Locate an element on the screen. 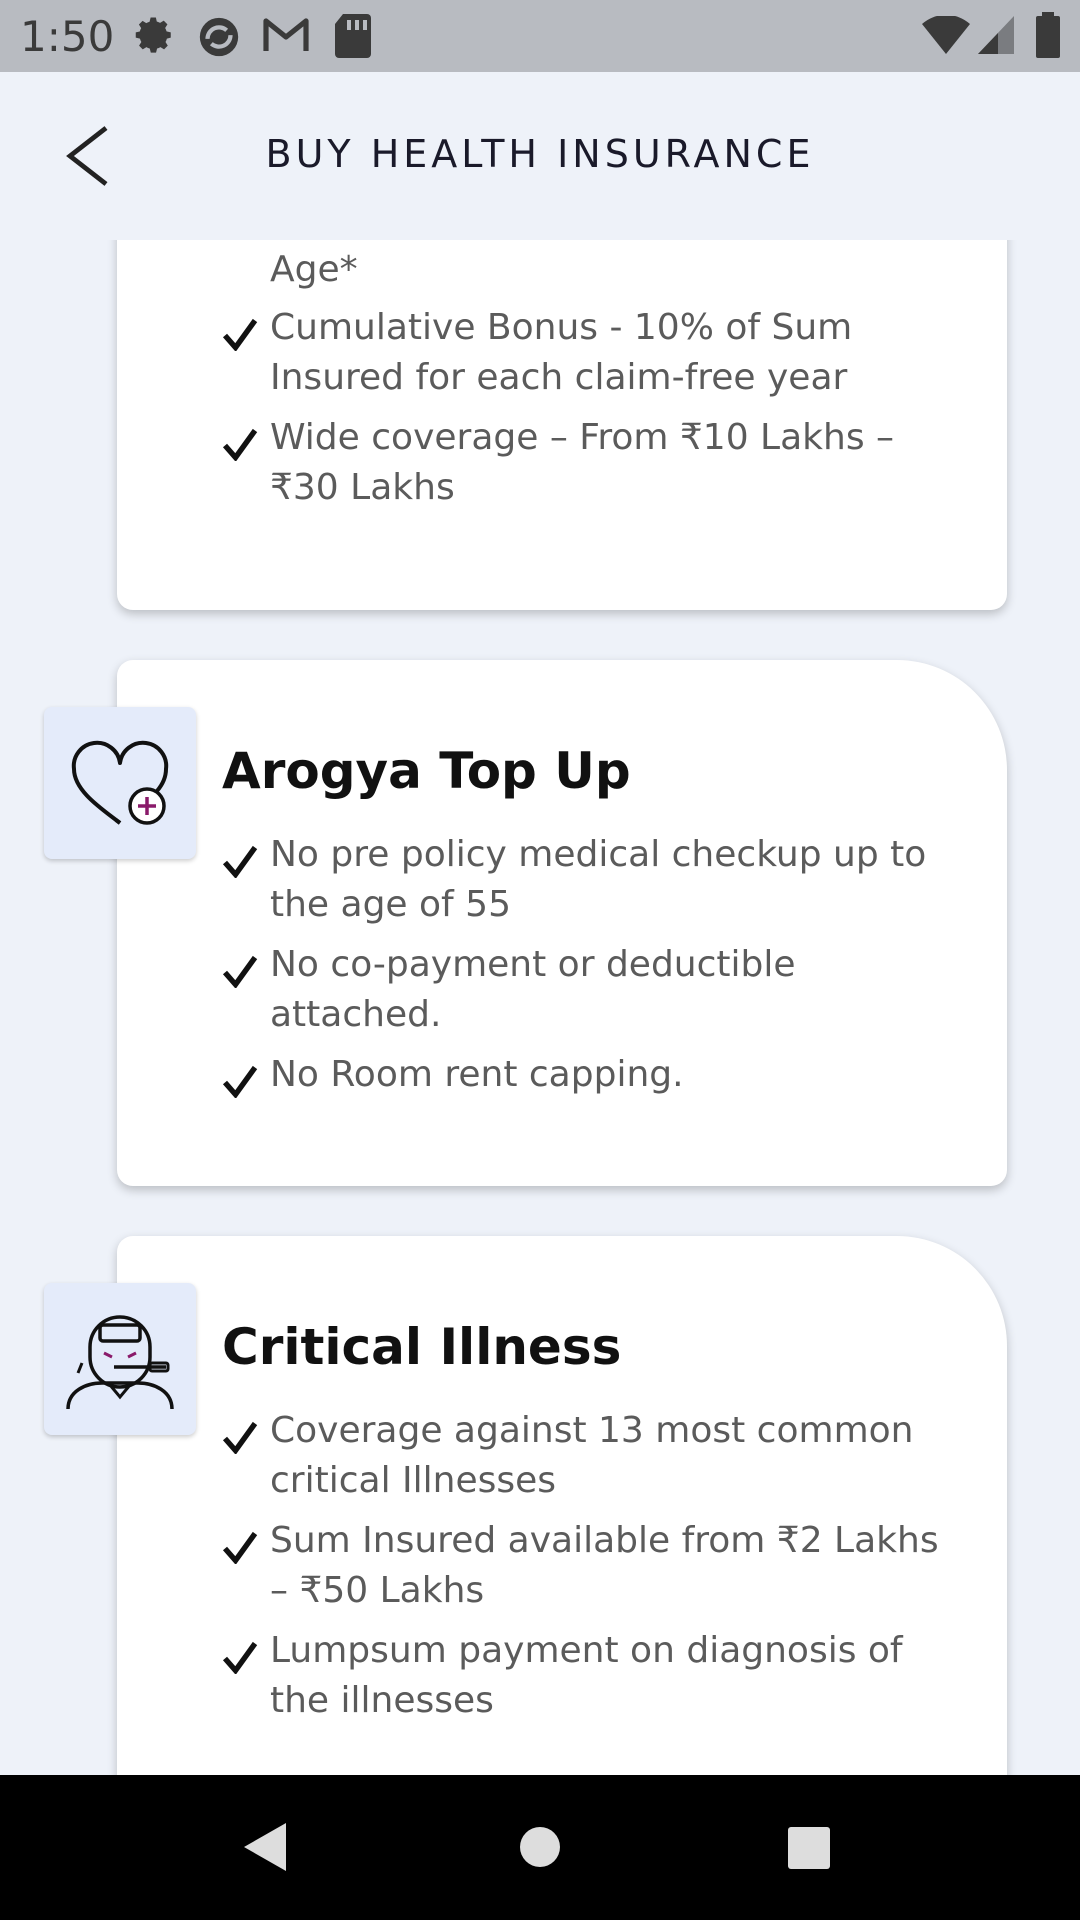 This screenshot has height=1920, width=1080. feature-text: No co-payment or deductible attached. is located at coordinates (533, 989).